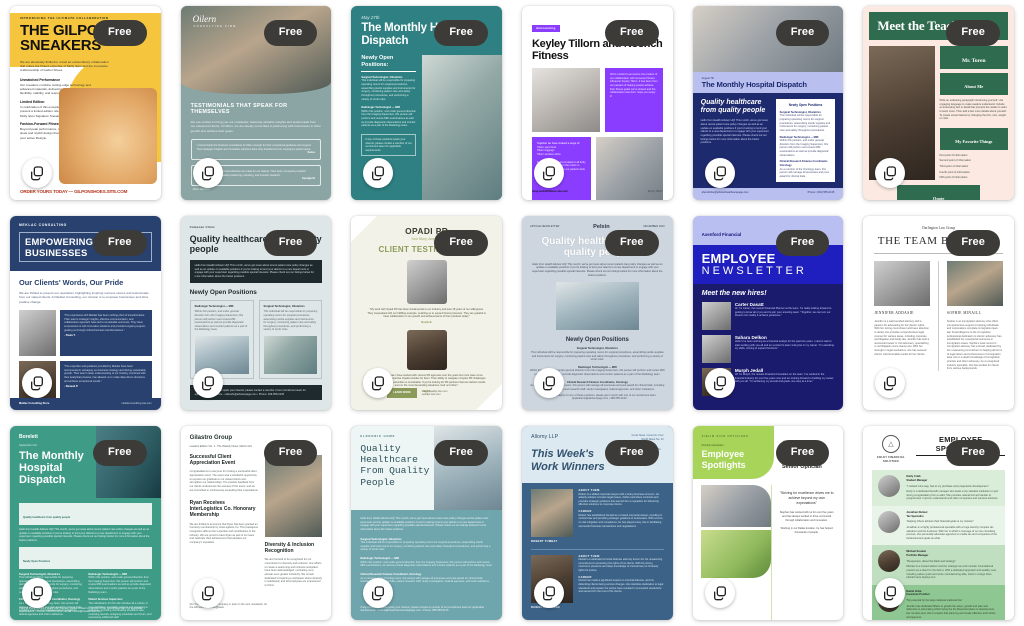  I want to click on banner-1: Quality healthcare from quality people, so click(85, 514).